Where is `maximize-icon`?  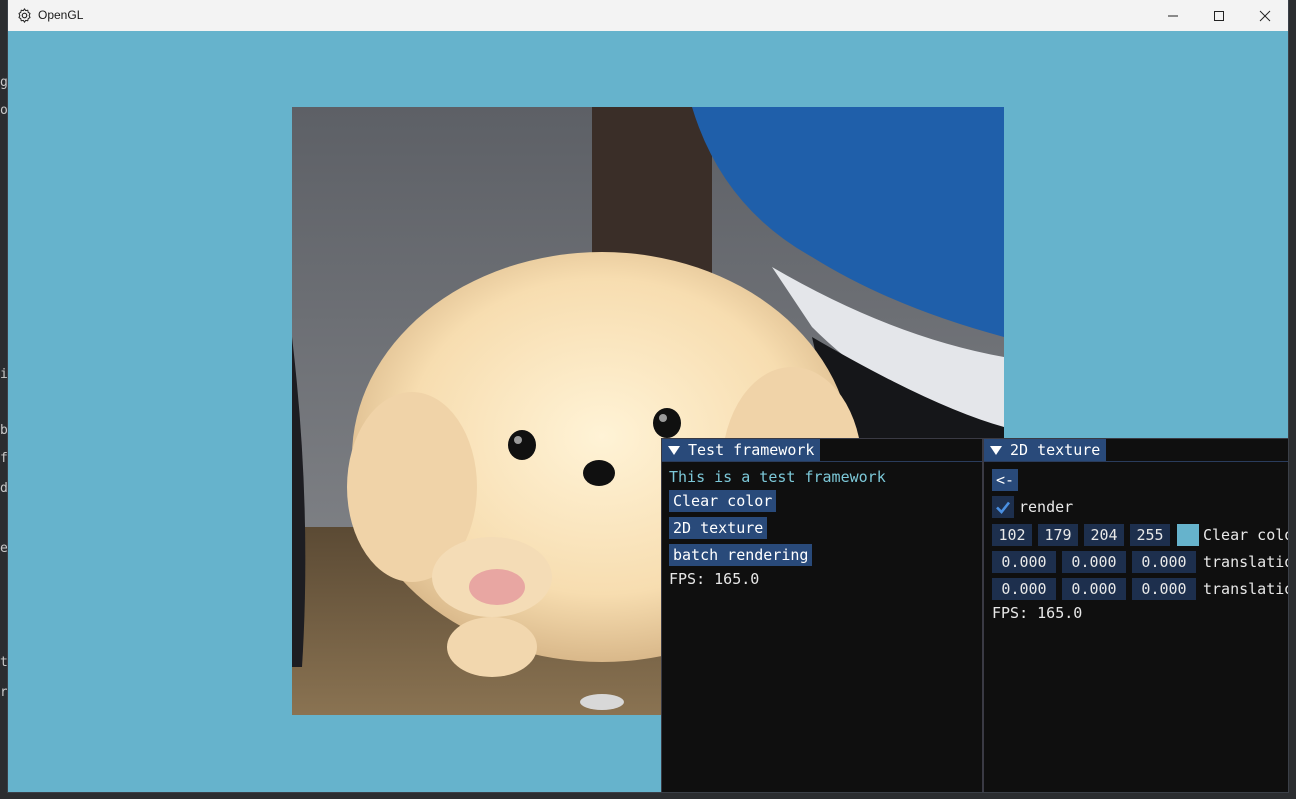
maximize-icon is located at coordinates (1219, 15).